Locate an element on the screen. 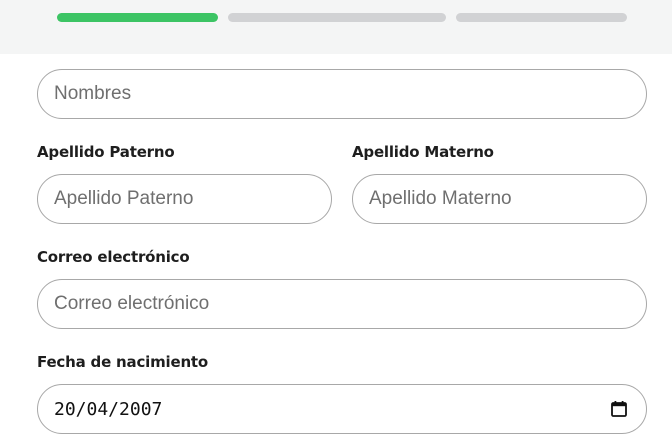 Image resolution: width=672 pixels, height=435 pixels. nombres-field is located at coordinates (342, 94).